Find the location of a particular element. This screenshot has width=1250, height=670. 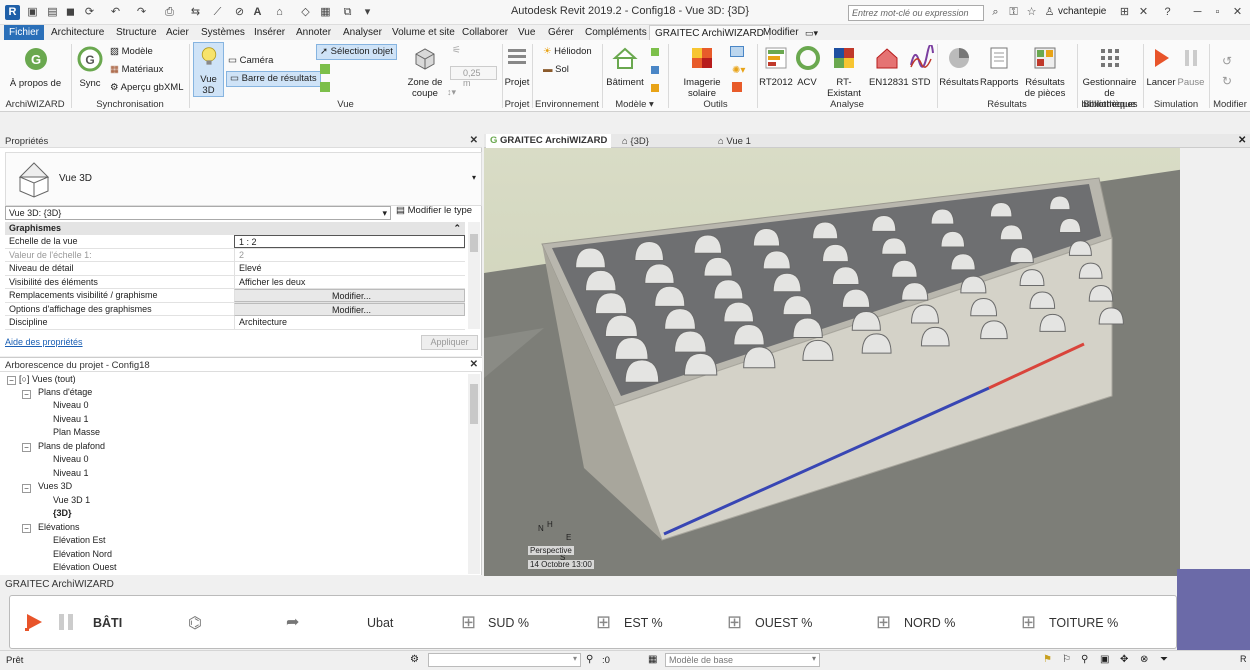

folder-icon: ▤ is located at coordinates (52, 12).